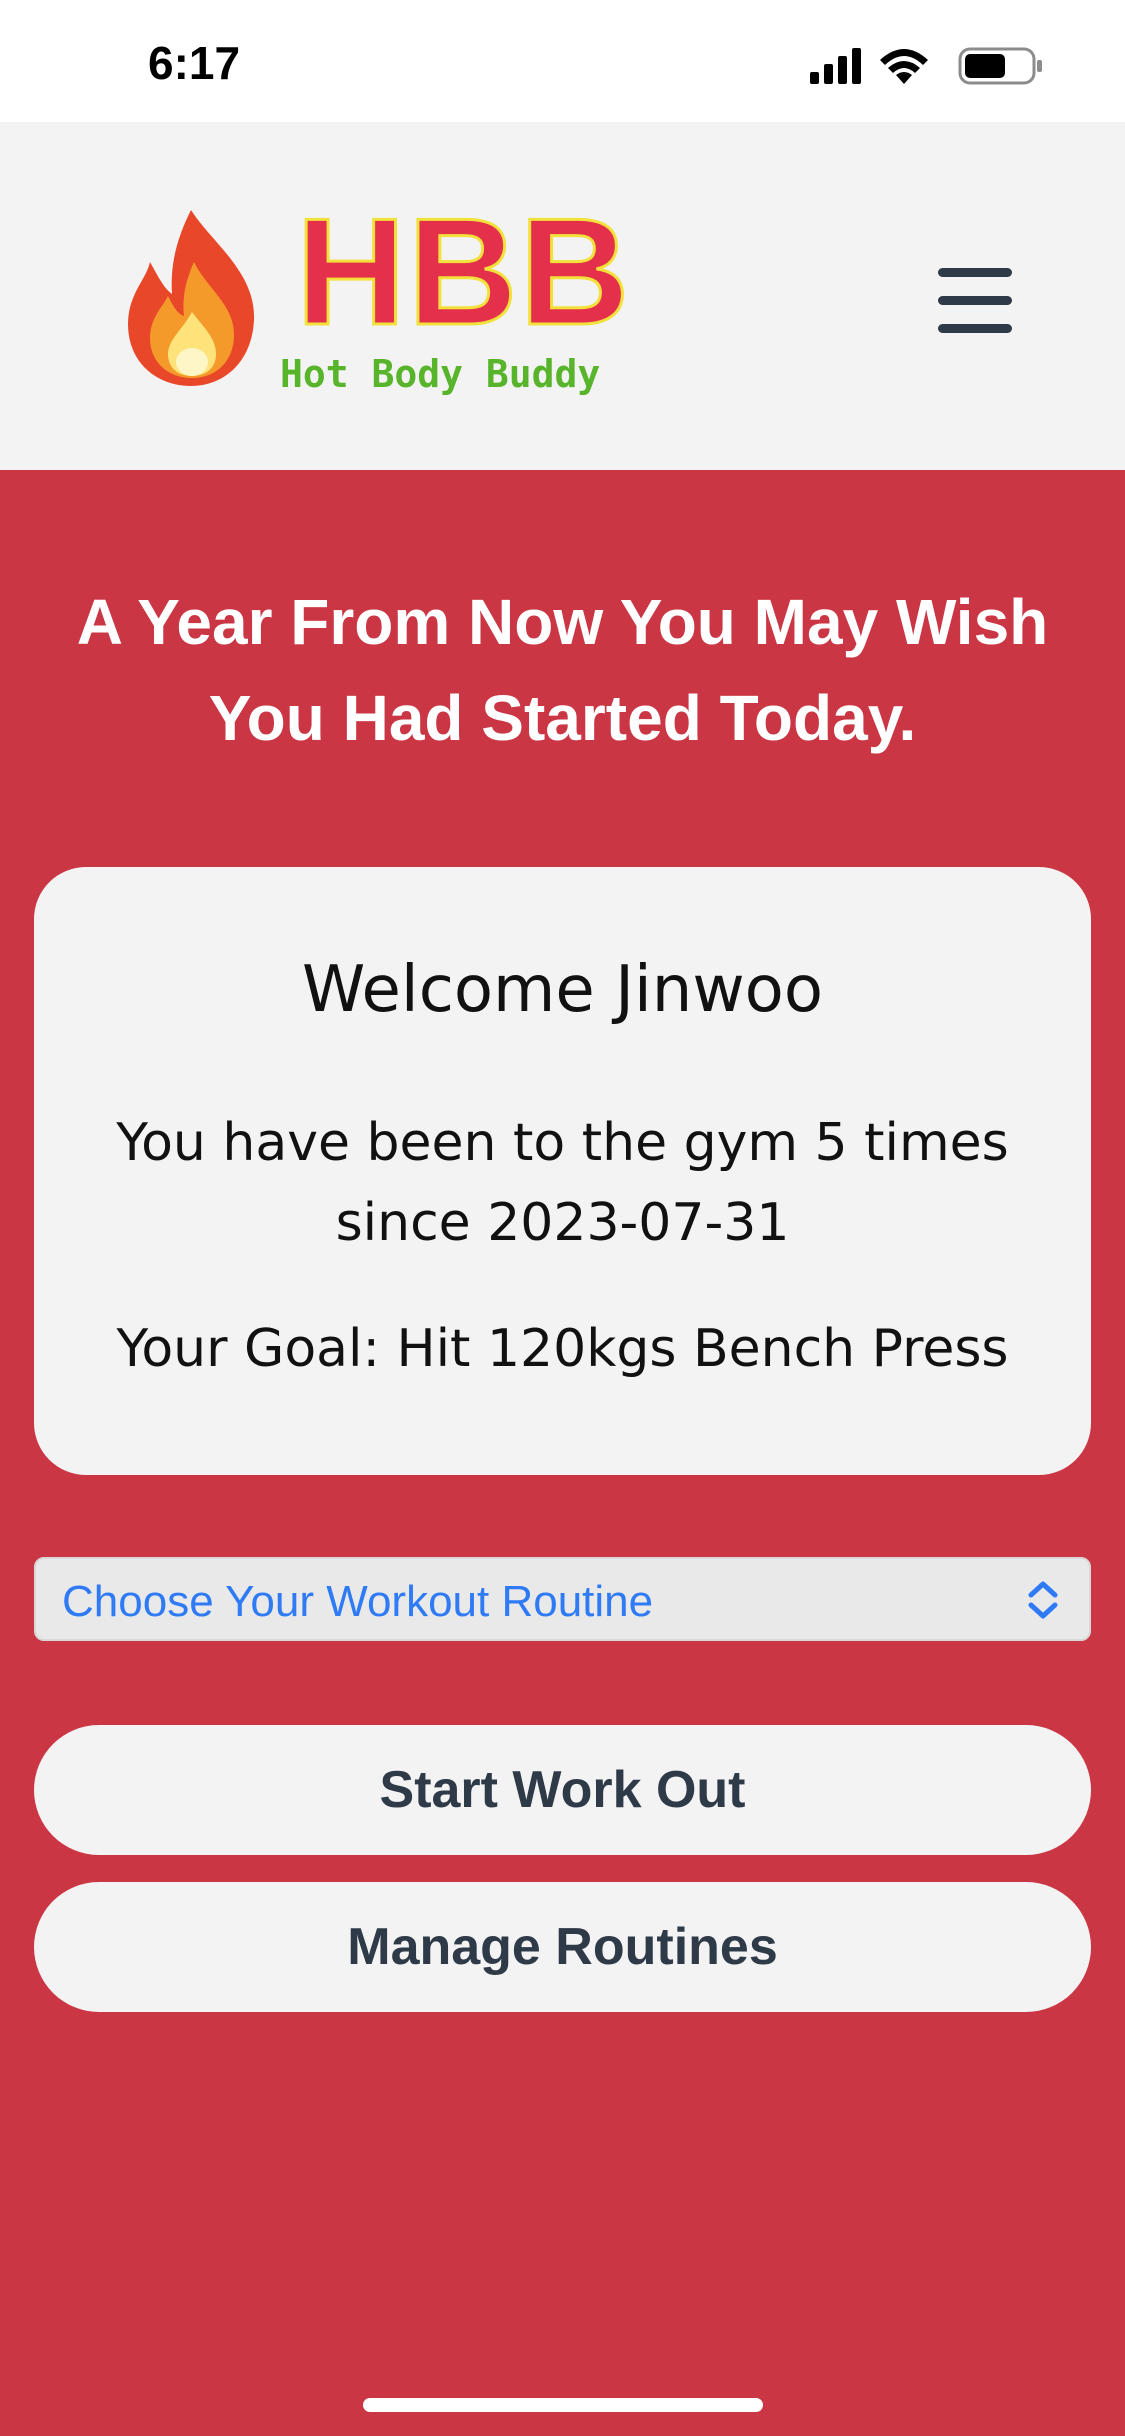  Describe the element at coordinates (562, 61) in the screenshot. I see `status-bar: 6:17` at that location.